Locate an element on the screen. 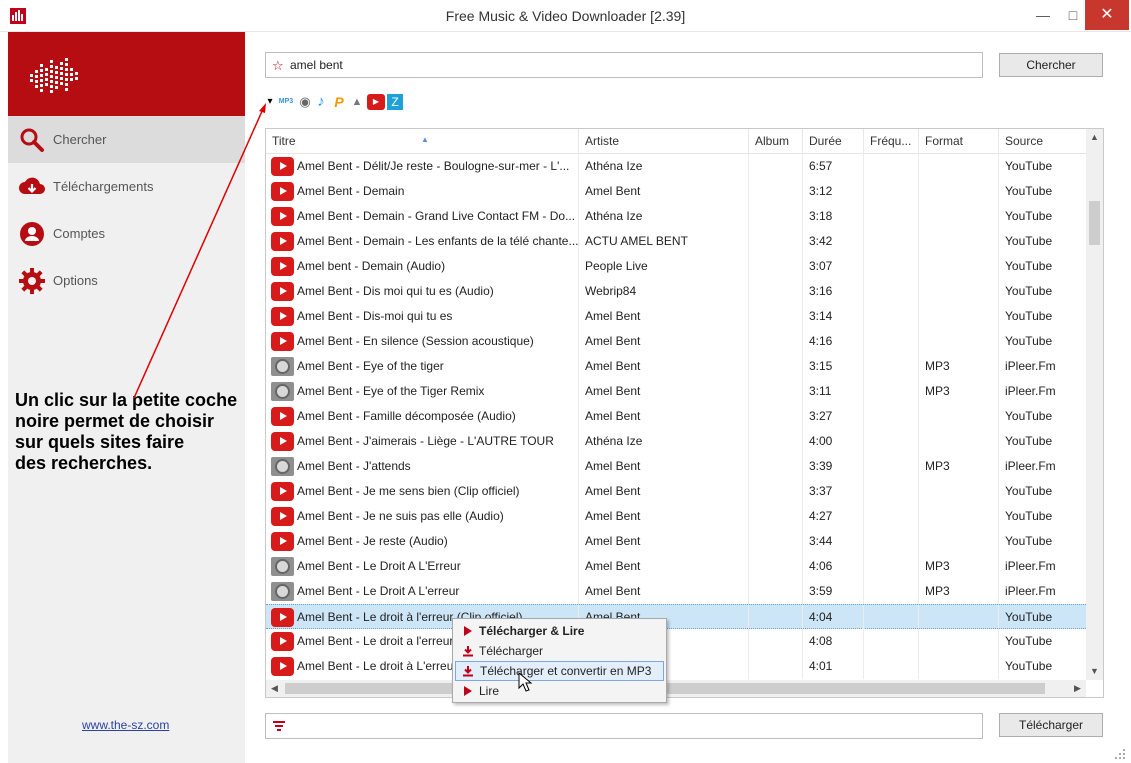  rocket-icon: ▲ is located at coordinates (357, 102).